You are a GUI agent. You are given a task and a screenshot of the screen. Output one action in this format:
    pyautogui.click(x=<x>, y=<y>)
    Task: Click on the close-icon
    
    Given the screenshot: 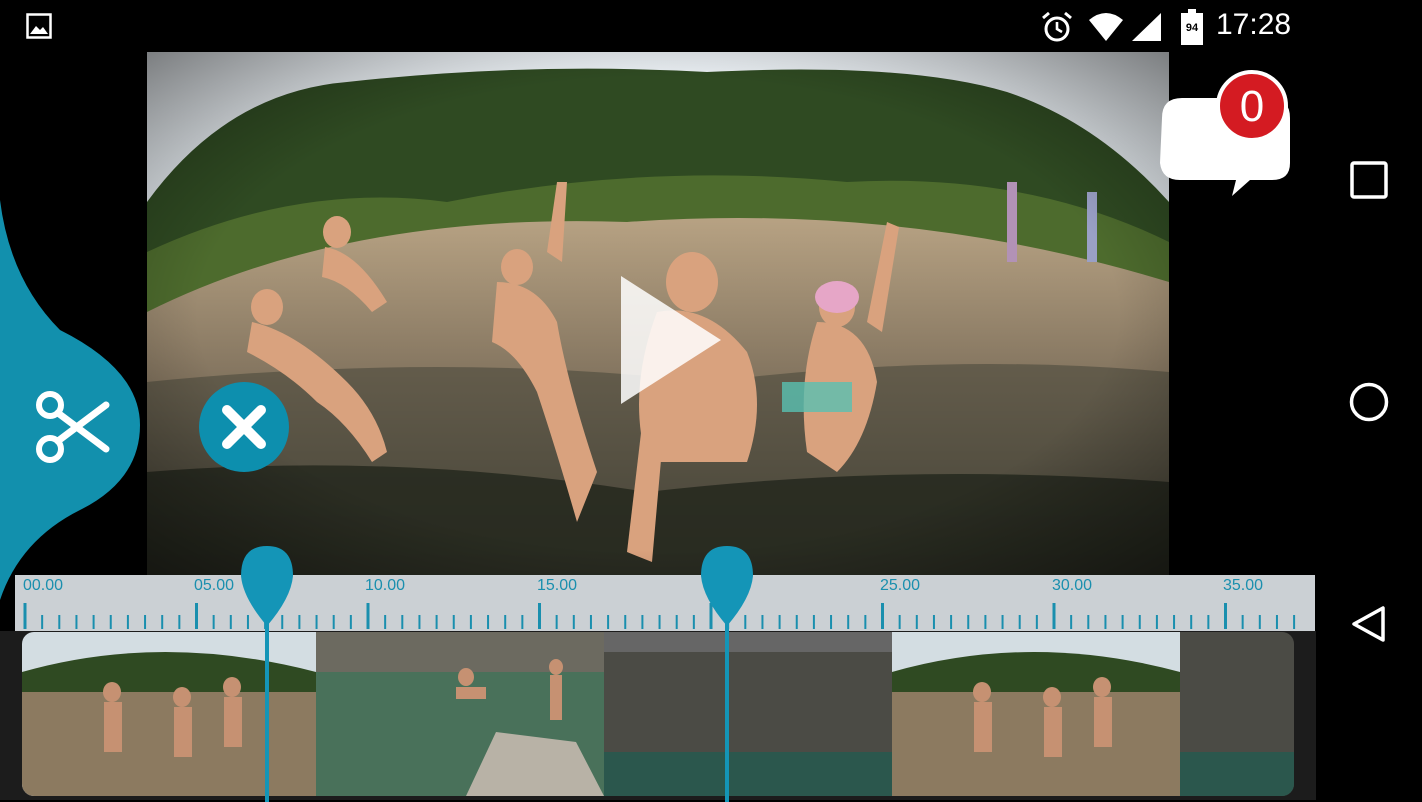 What is the action you would take?
    pyautogui.click(x=244, y=427)
    